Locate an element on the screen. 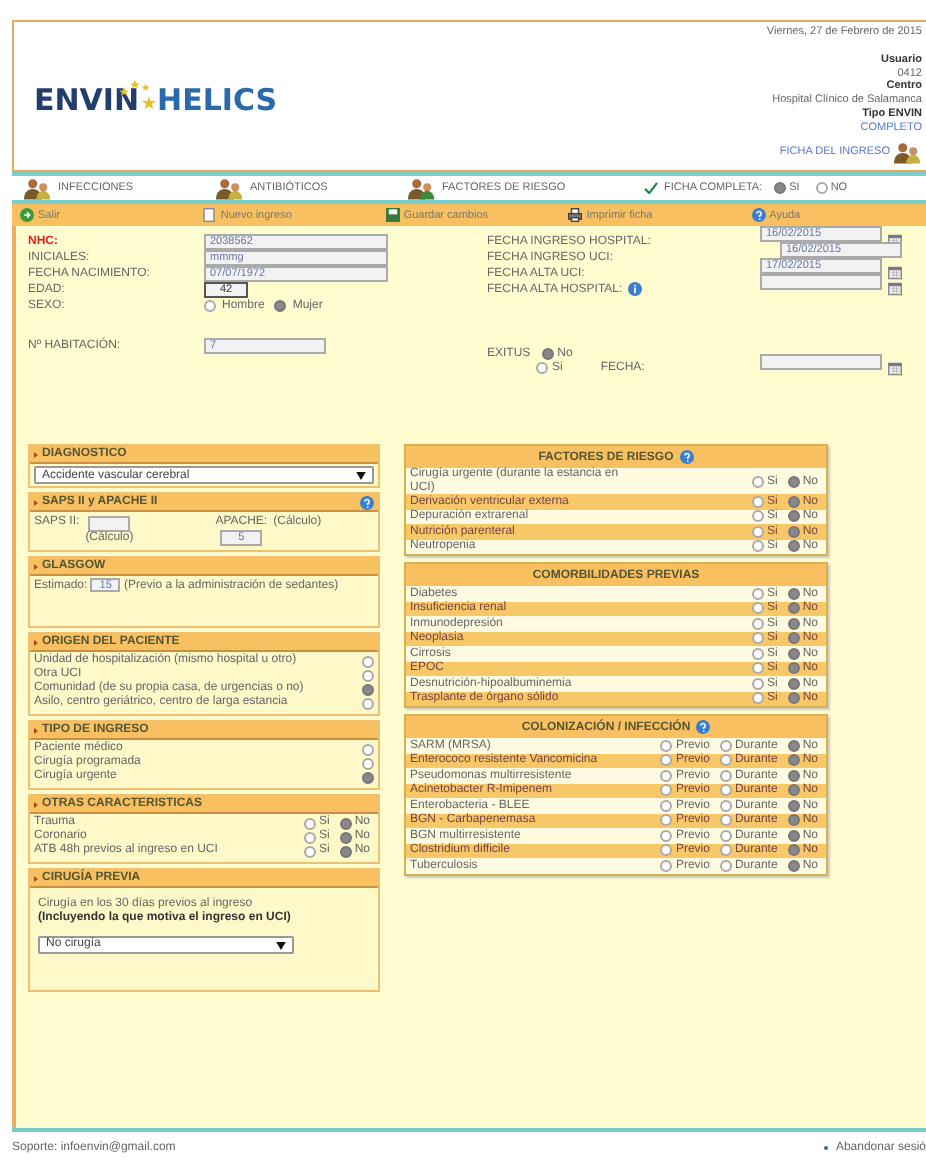  info-icon is located at coordinates (635, 289).